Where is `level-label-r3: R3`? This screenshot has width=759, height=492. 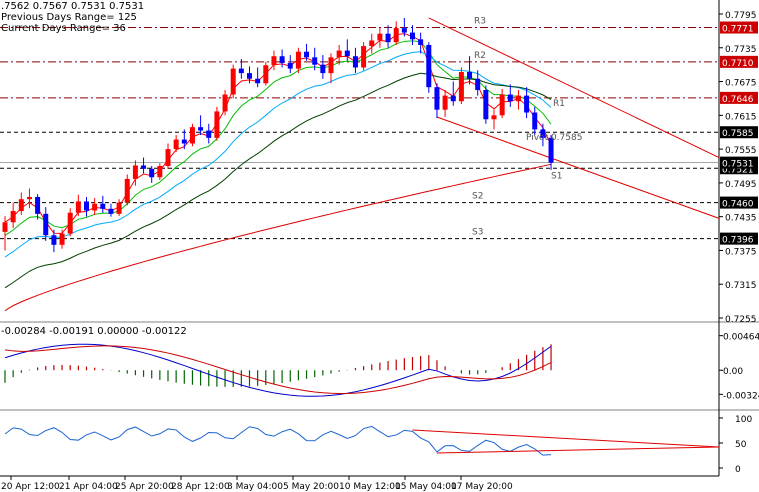 level-label-r3: R3 is located at coordinates (480, 22).